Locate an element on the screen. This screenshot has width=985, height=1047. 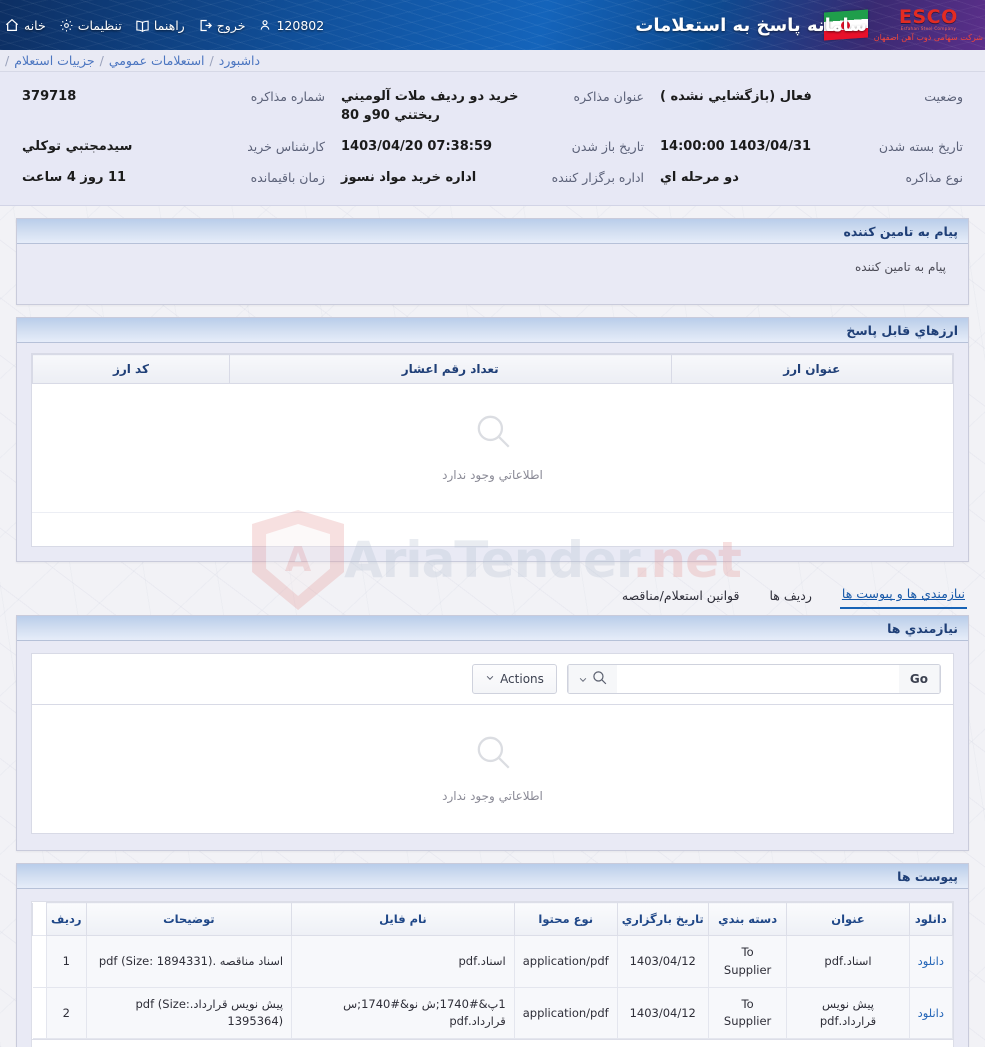
col-row-number: ردیف is located at coordinates (66, 919).